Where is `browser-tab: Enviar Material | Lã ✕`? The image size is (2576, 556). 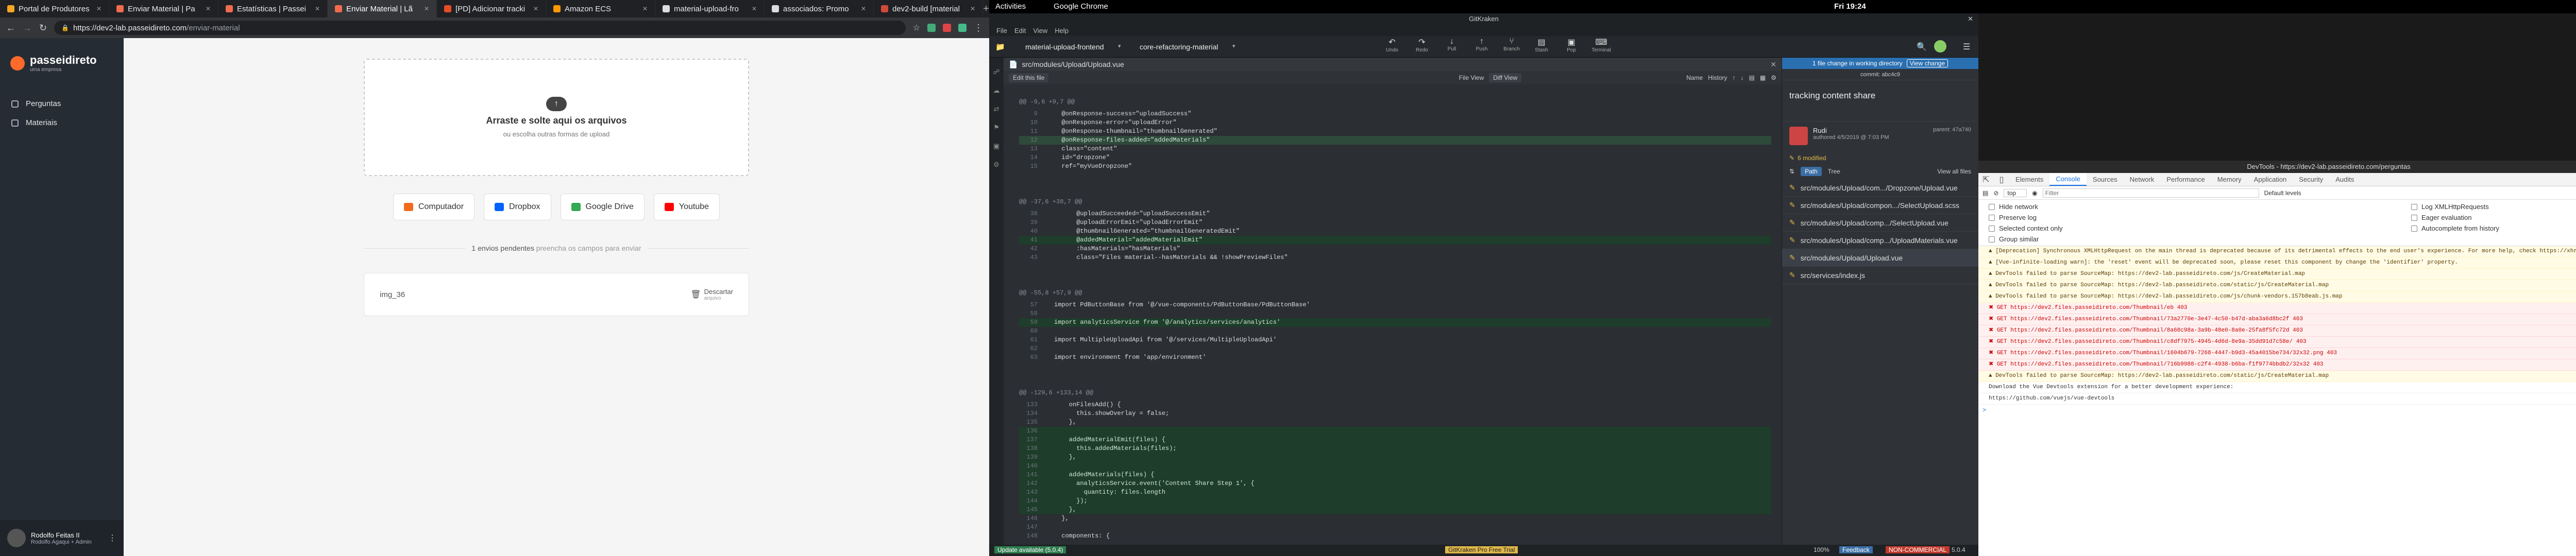
browser-tab: Enviar Material | Lã ✕ is located at coordinates (382, 9).